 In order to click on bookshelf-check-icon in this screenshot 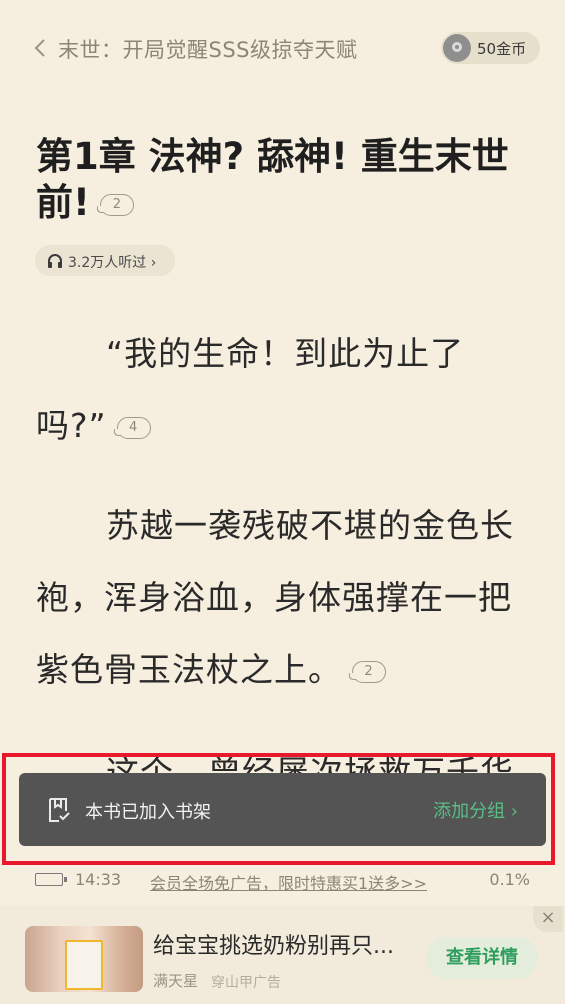, I will do `click(59, 810)`.